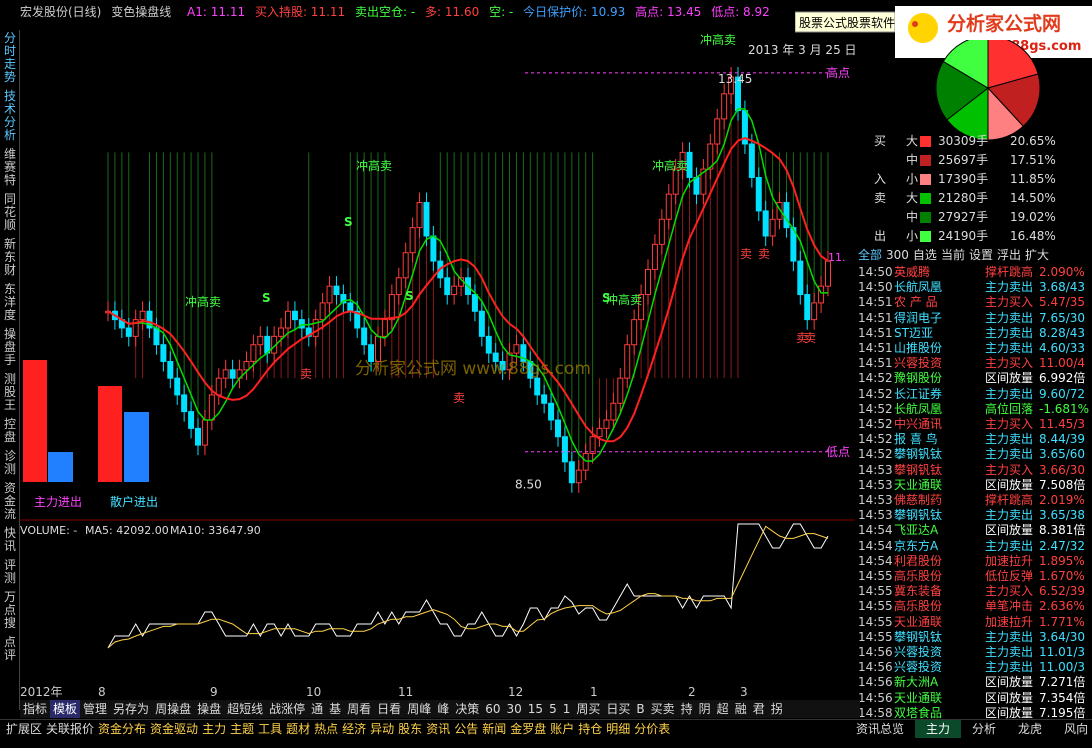  Describe the element at coordinates (494, 729) in the screenshot. I see `bottom-tab-14: 新闻` at that location.